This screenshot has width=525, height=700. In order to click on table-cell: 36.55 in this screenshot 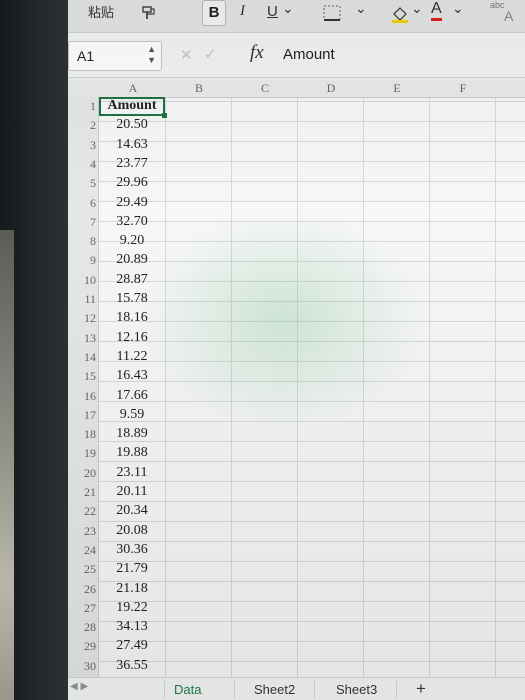, I will do `click(132, 666)`.